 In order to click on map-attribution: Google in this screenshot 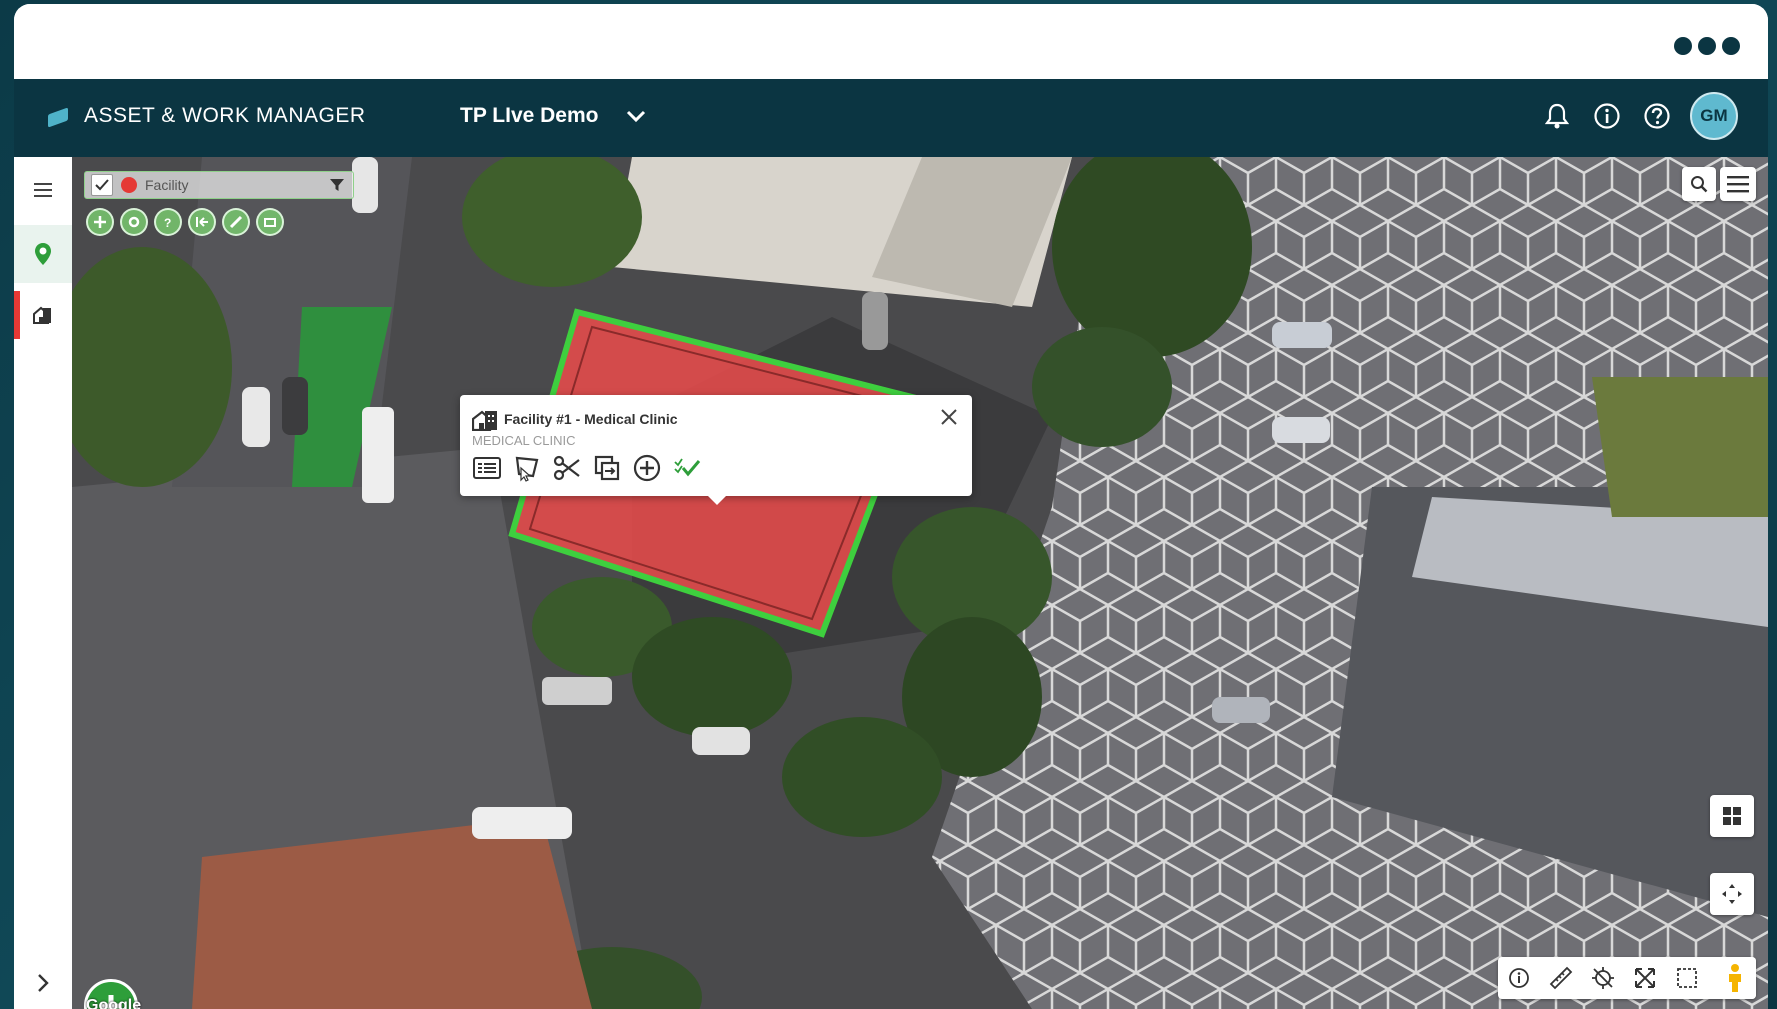, I will do `click(114, 1003)`.